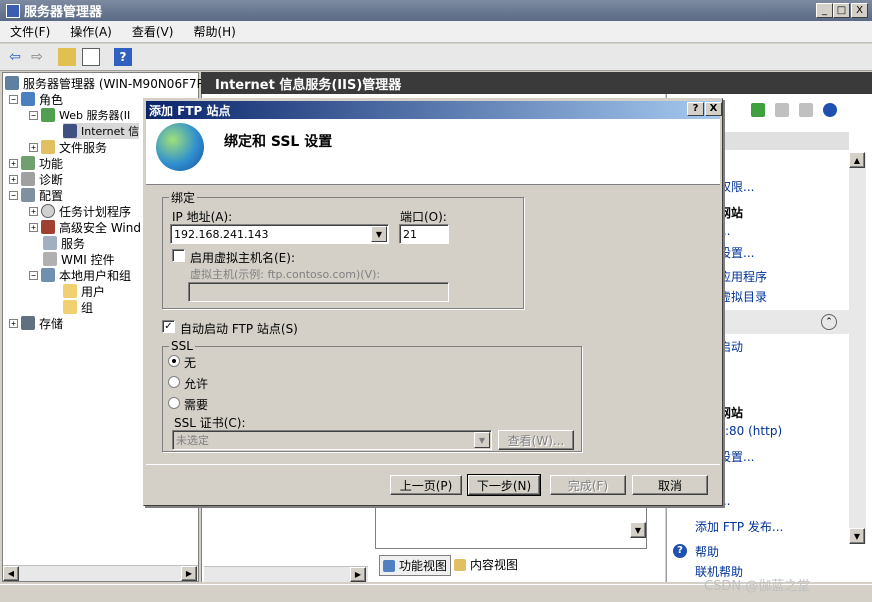 This screenshot has height=602, width=872. Describe the element at coordinates (80, 211) in the screenshot. I see `tree-task-scheduler: + 任务计划程序` at that location.